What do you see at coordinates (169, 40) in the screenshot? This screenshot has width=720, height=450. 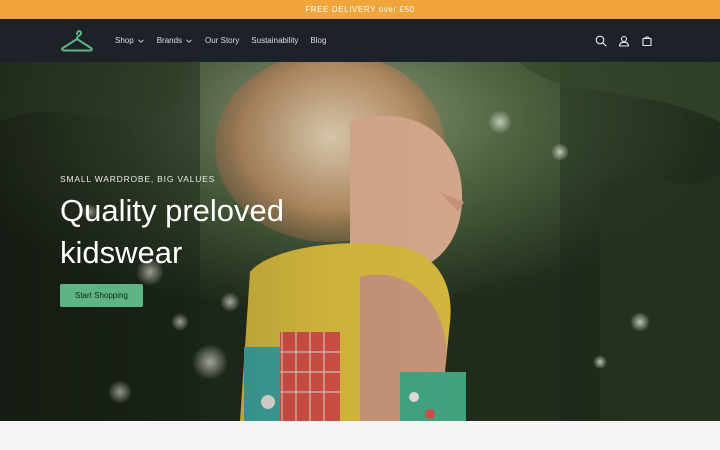 I see `nav-item-label: Brands` at bounding box center [169, 40].